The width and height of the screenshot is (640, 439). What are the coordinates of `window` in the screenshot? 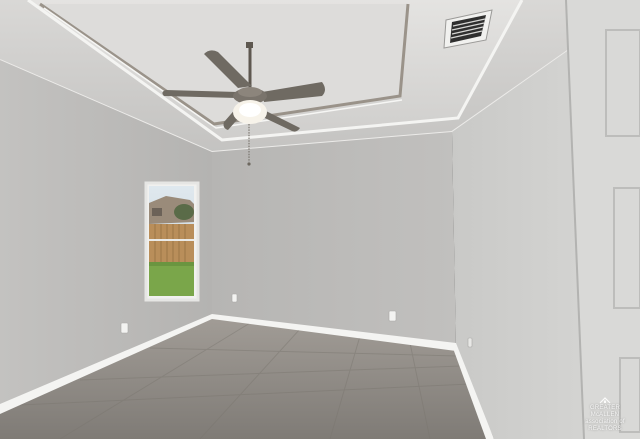 It's located at (172, 241).